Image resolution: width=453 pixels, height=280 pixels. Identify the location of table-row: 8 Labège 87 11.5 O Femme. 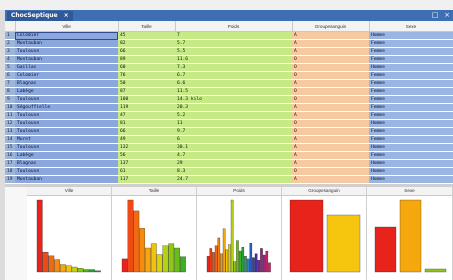
(229, 91).